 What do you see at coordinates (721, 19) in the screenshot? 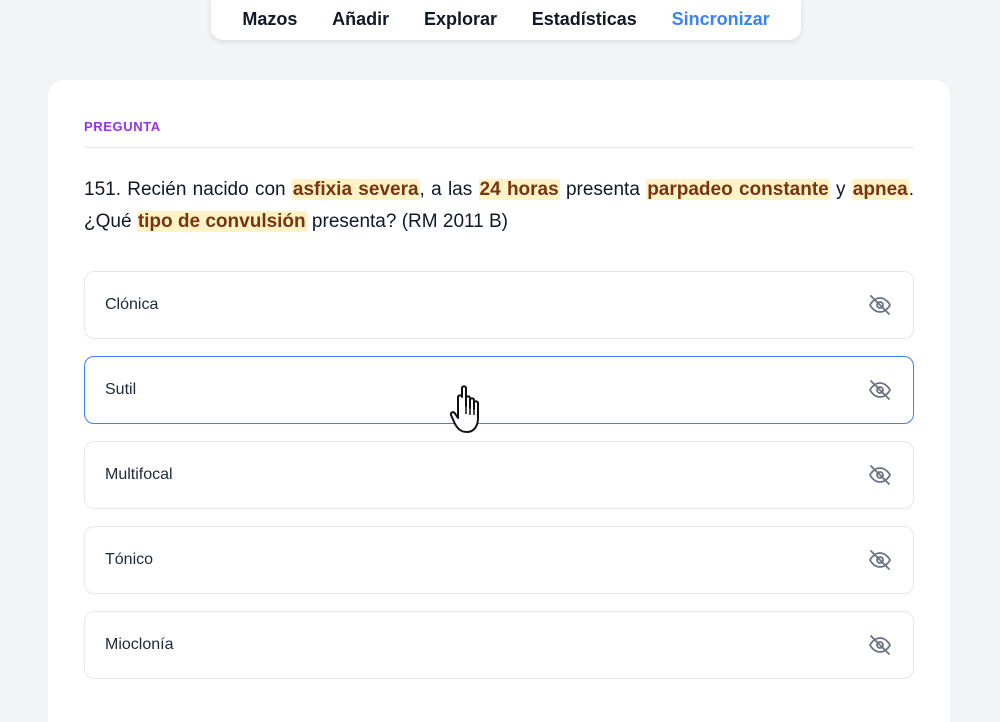
I see `nav-item-sincronizar: Sincronizar` at bounding box center [721, 19].